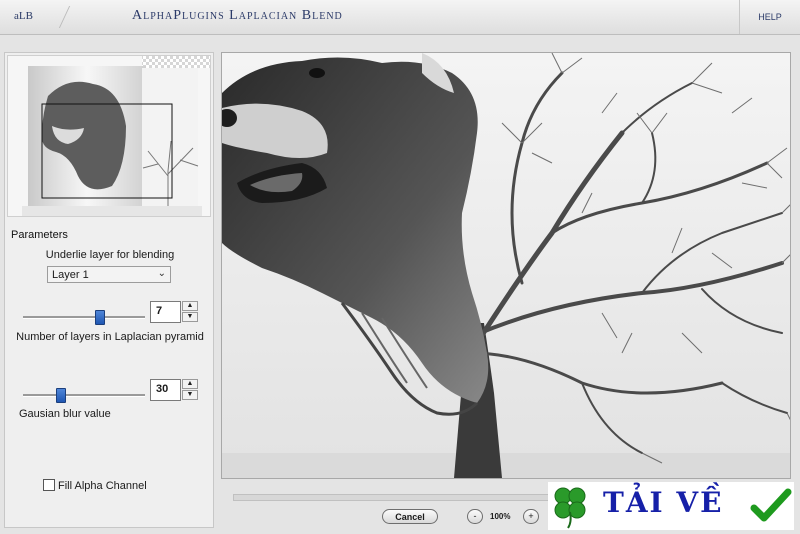  What do you see at coordinates (65, 414) in the screenshot?
I see `gaussian-blur-label: Gausian blur value` at bounding box center [65, 414].